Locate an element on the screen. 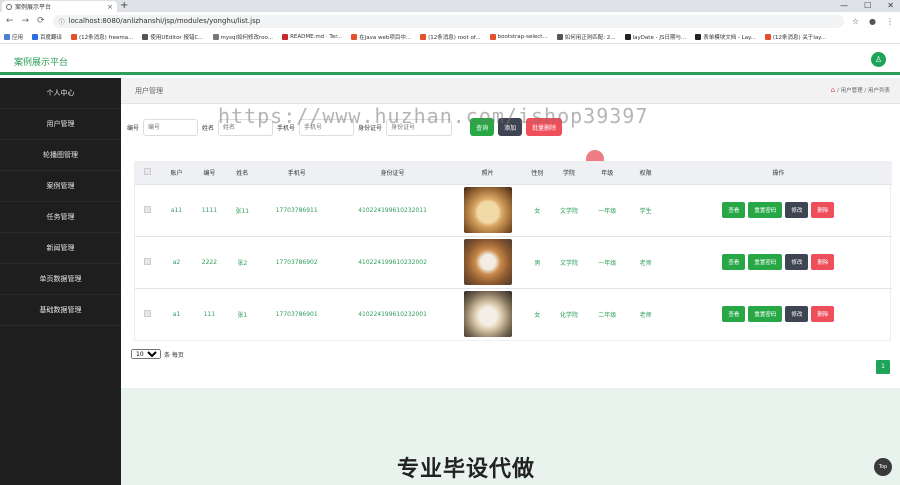  column-header: 性别 is located at coordinates (537, 173).